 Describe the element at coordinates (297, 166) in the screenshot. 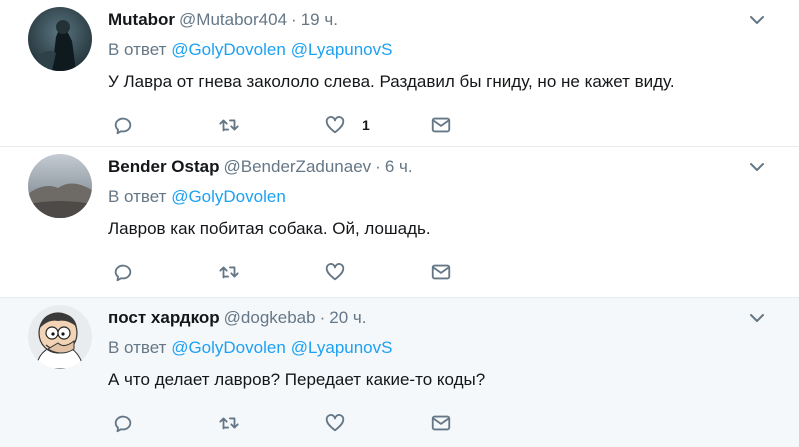

I see `author-handle: @BenderZadunaev` at that location.